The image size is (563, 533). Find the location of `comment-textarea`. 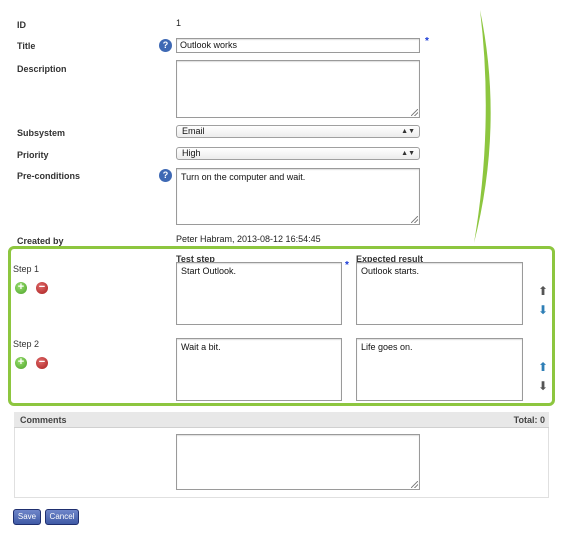

comment-textarea is located at coordinates (298, 462).